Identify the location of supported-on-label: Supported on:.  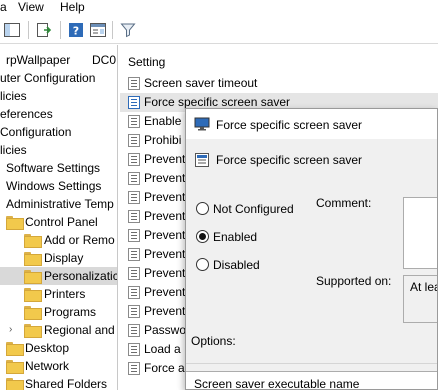
(354, 281).